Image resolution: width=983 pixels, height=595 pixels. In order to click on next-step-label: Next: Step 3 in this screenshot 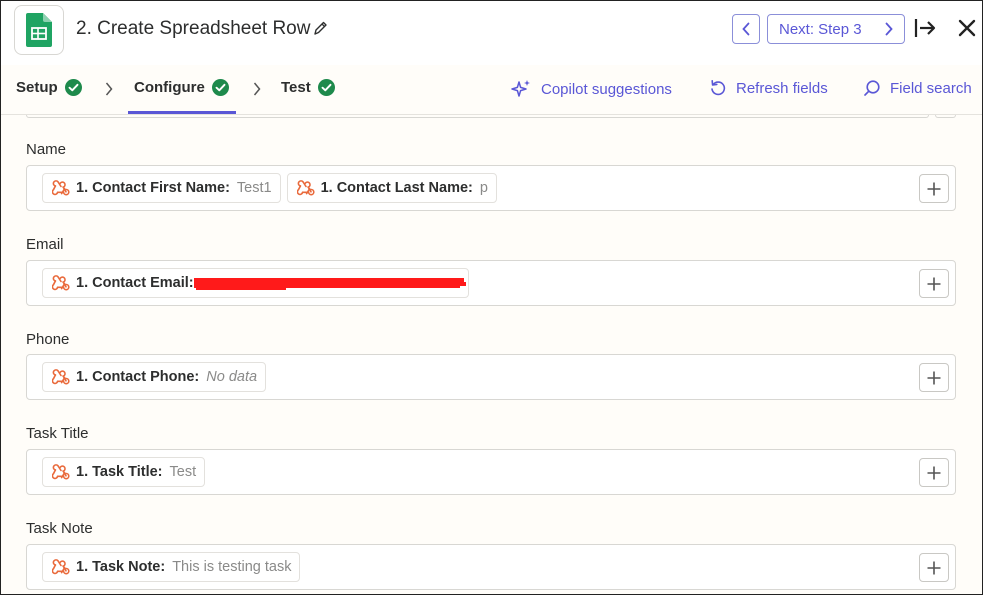, I will do `click(820, 29)`.